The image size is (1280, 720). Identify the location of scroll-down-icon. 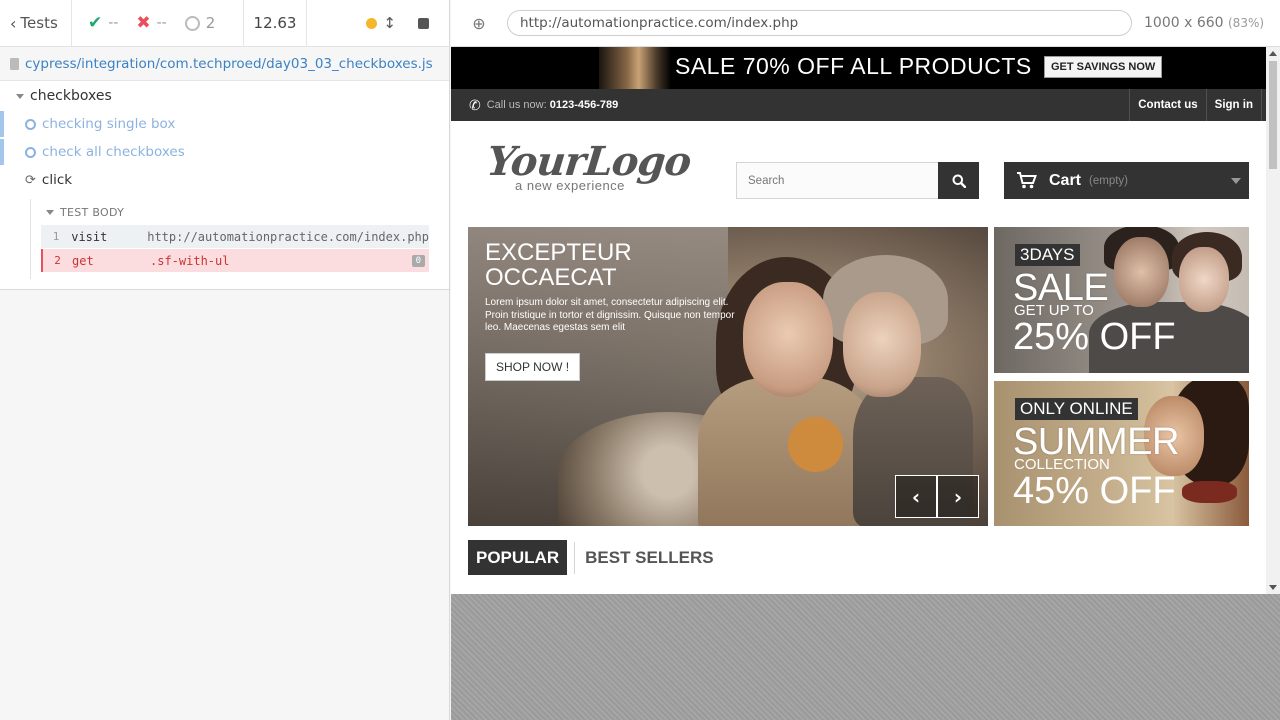
(1273, 587).